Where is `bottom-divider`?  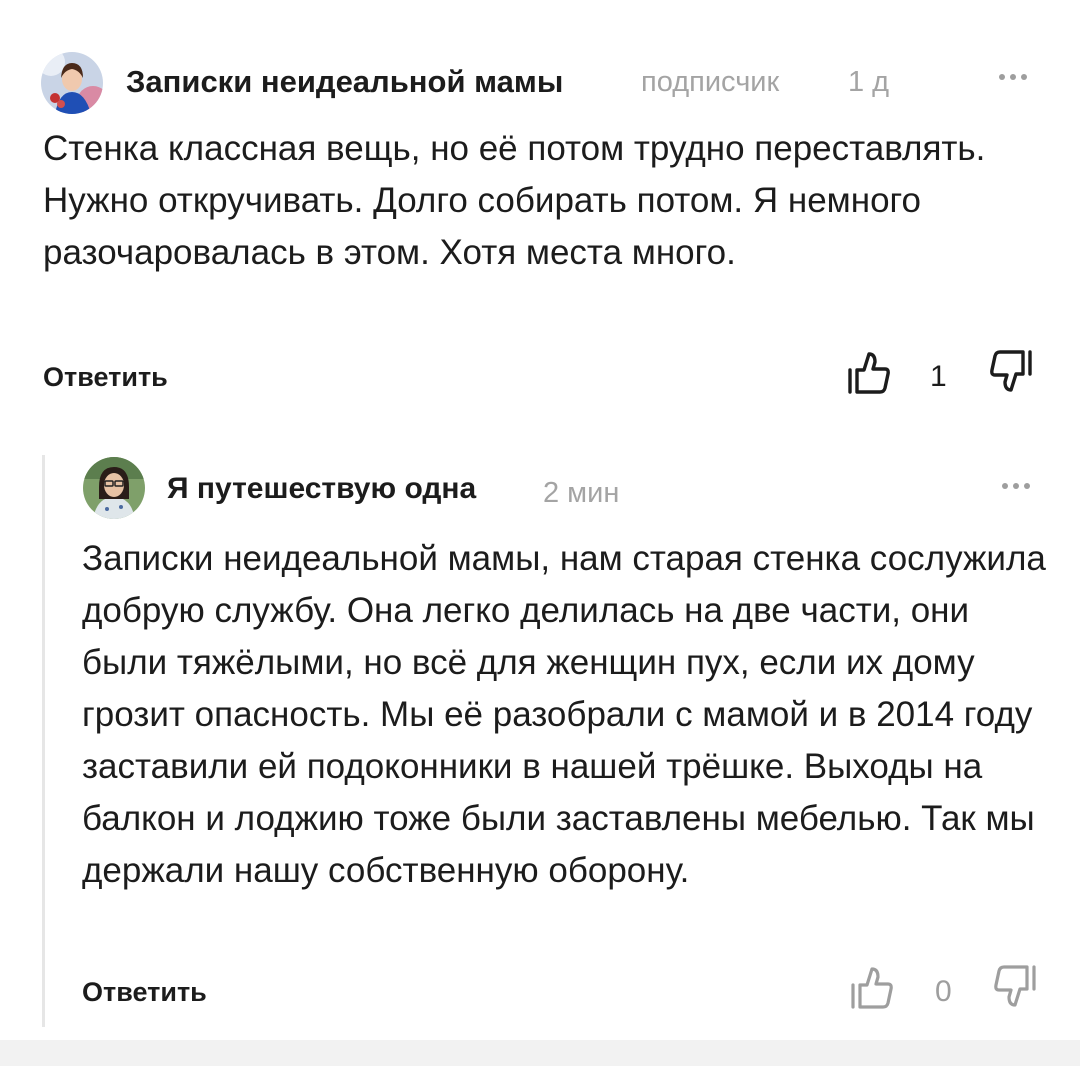 bottom-divider is located at coordinates (540, 1053).